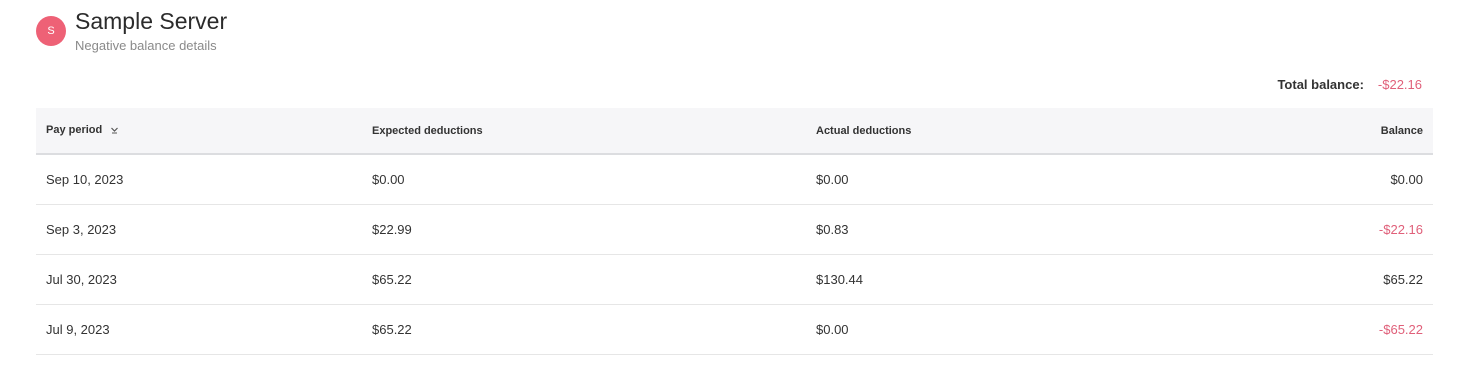 The width and height of the screenshot is (1457, 387). What do you see at coordinates (839, 279) in the screenshot?
I see `cell-actual-deductions: $130.44` at bounding box center [839, 279].